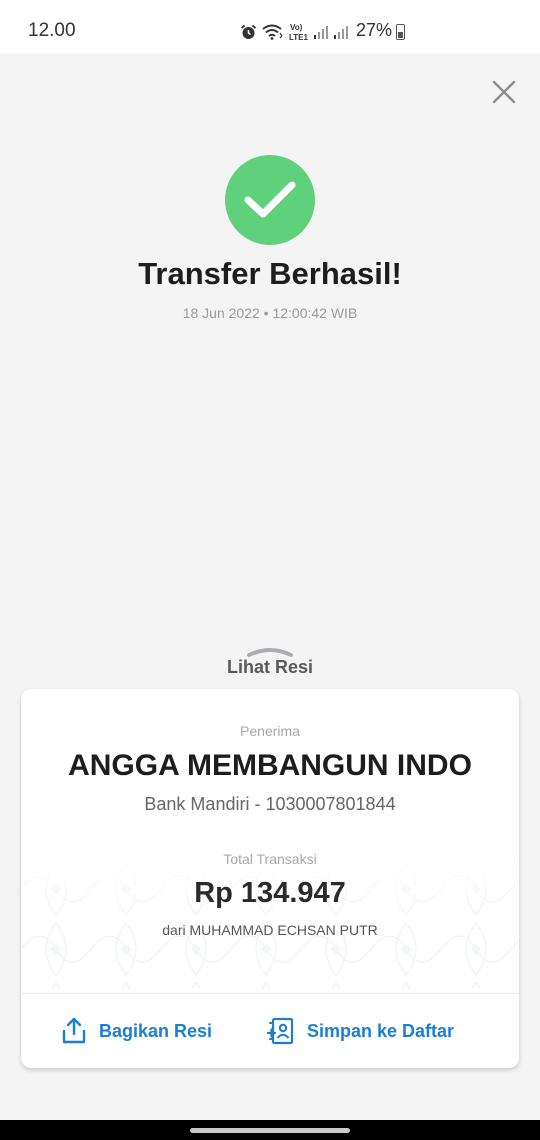 Image resolution: width=540 pixels, height=1140 pixels. I want to click on check-icon, so click(270, 199).